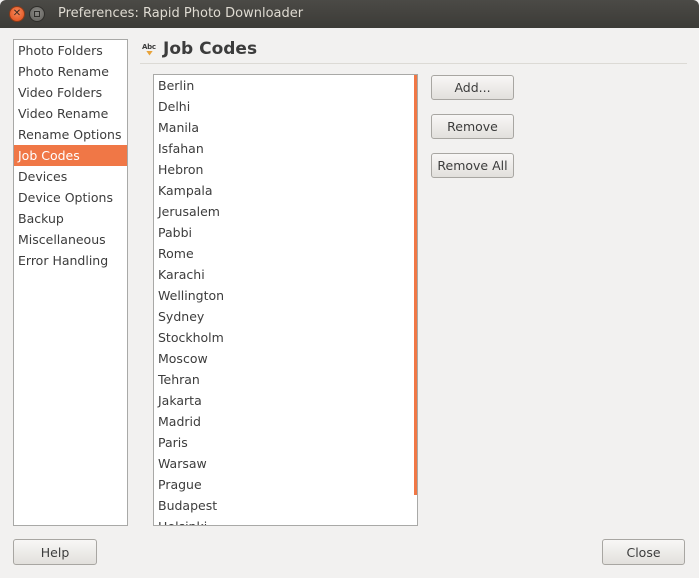  What do you see at coordinates (285, 358) in the screenshot?
I see `list-item: Moscow` at bounding box center [285, 358].